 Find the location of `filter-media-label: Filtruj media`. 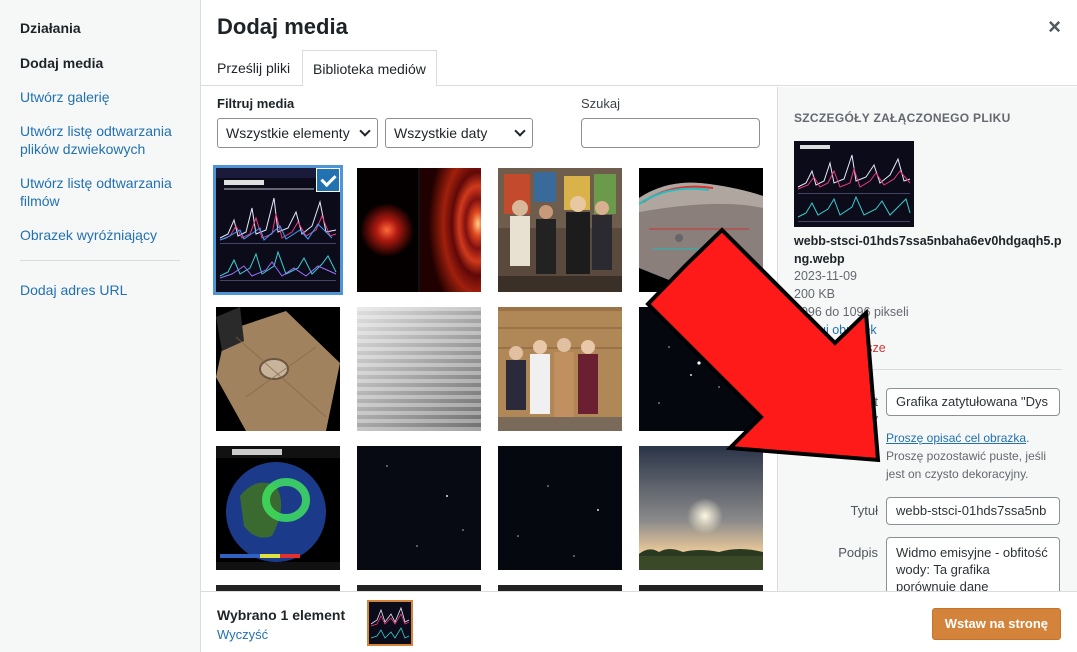

filter-media-label: Filtruj media is located at coordinates (256, 103).